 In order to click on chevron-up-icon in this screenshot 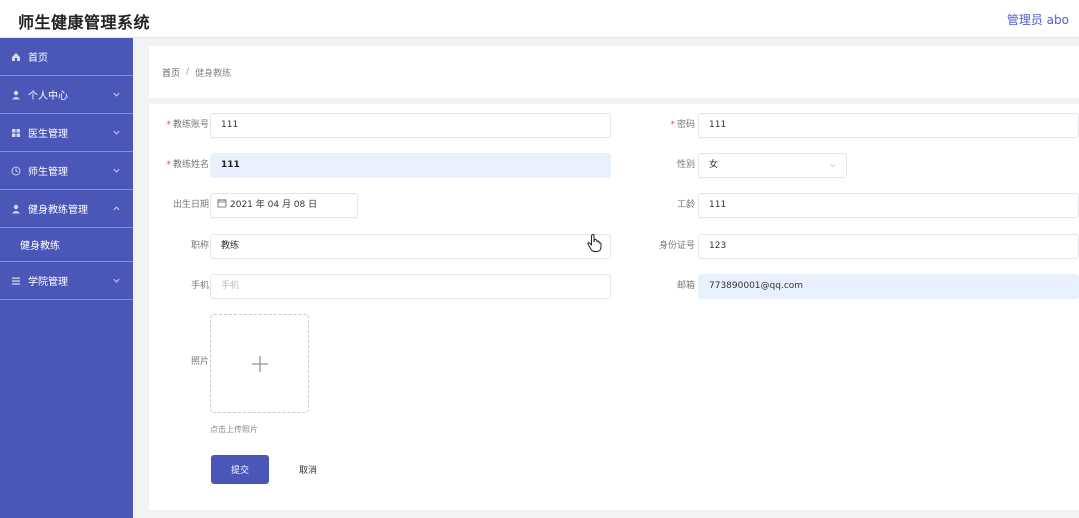, I will do `click(116, 208)`.